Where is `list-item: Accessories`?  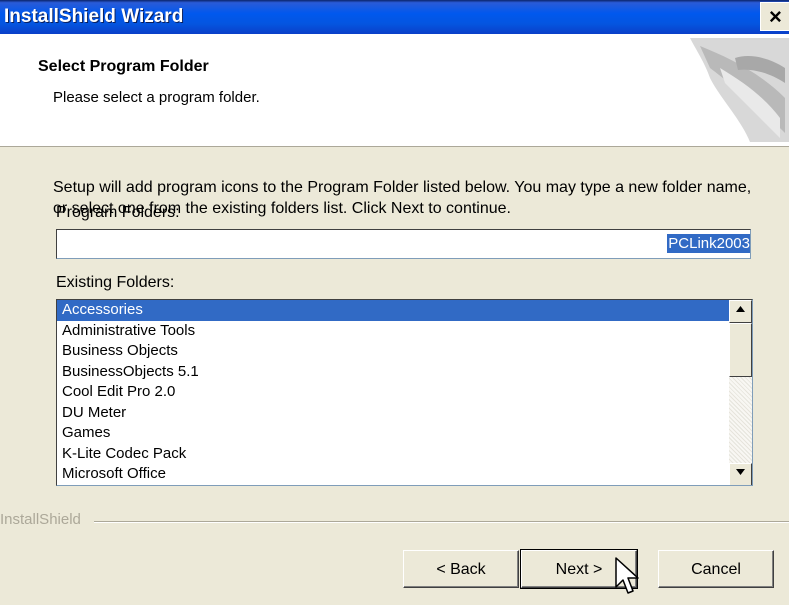
list-item: Accessories is located at coordinates (393, 310).